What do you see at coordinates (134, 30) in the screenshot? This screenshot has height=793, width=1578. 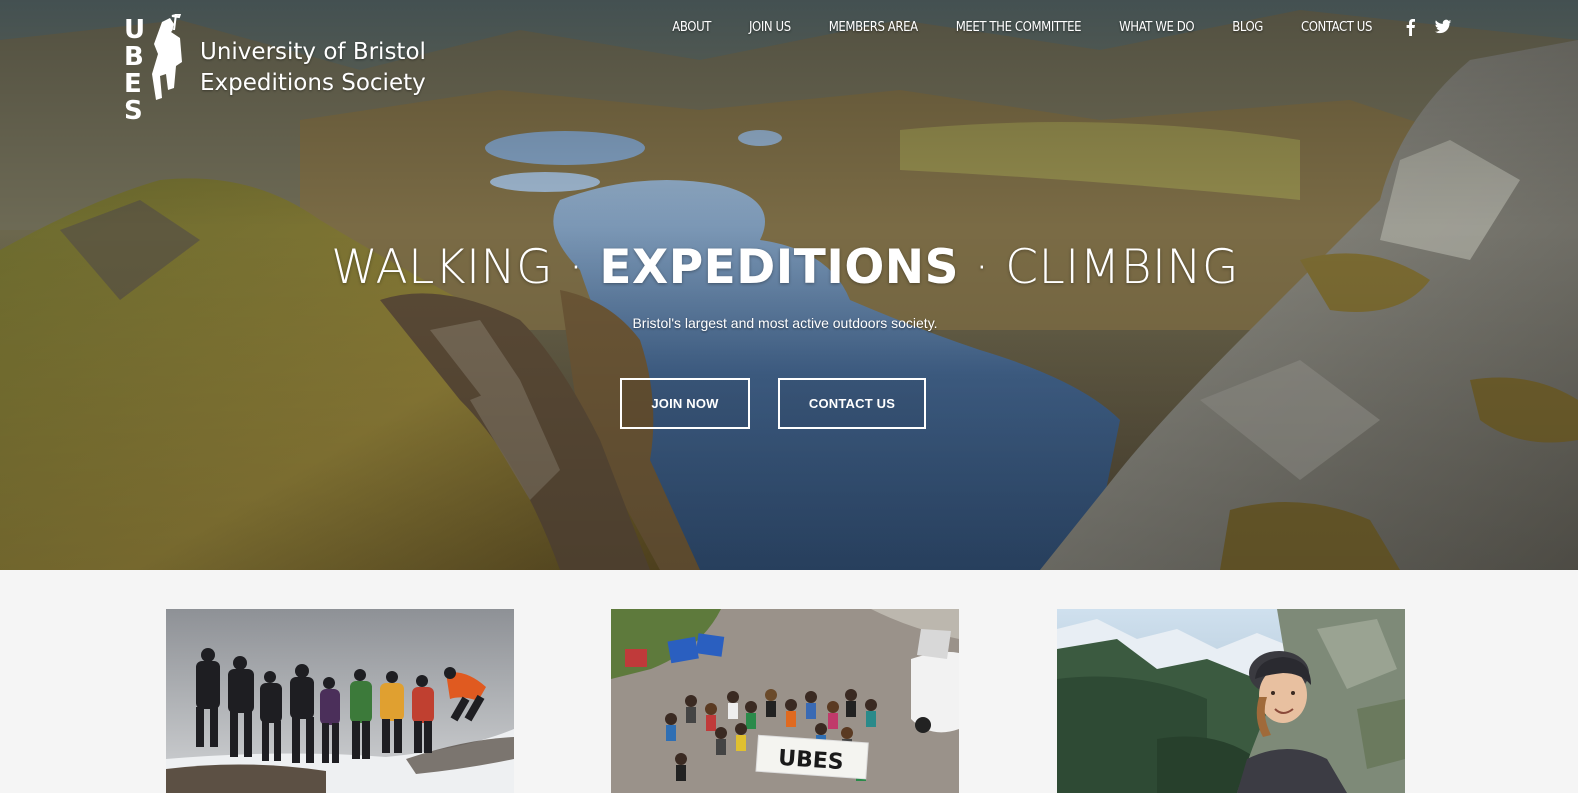 I see `svg-text: U` at bounding box center [134, 30].